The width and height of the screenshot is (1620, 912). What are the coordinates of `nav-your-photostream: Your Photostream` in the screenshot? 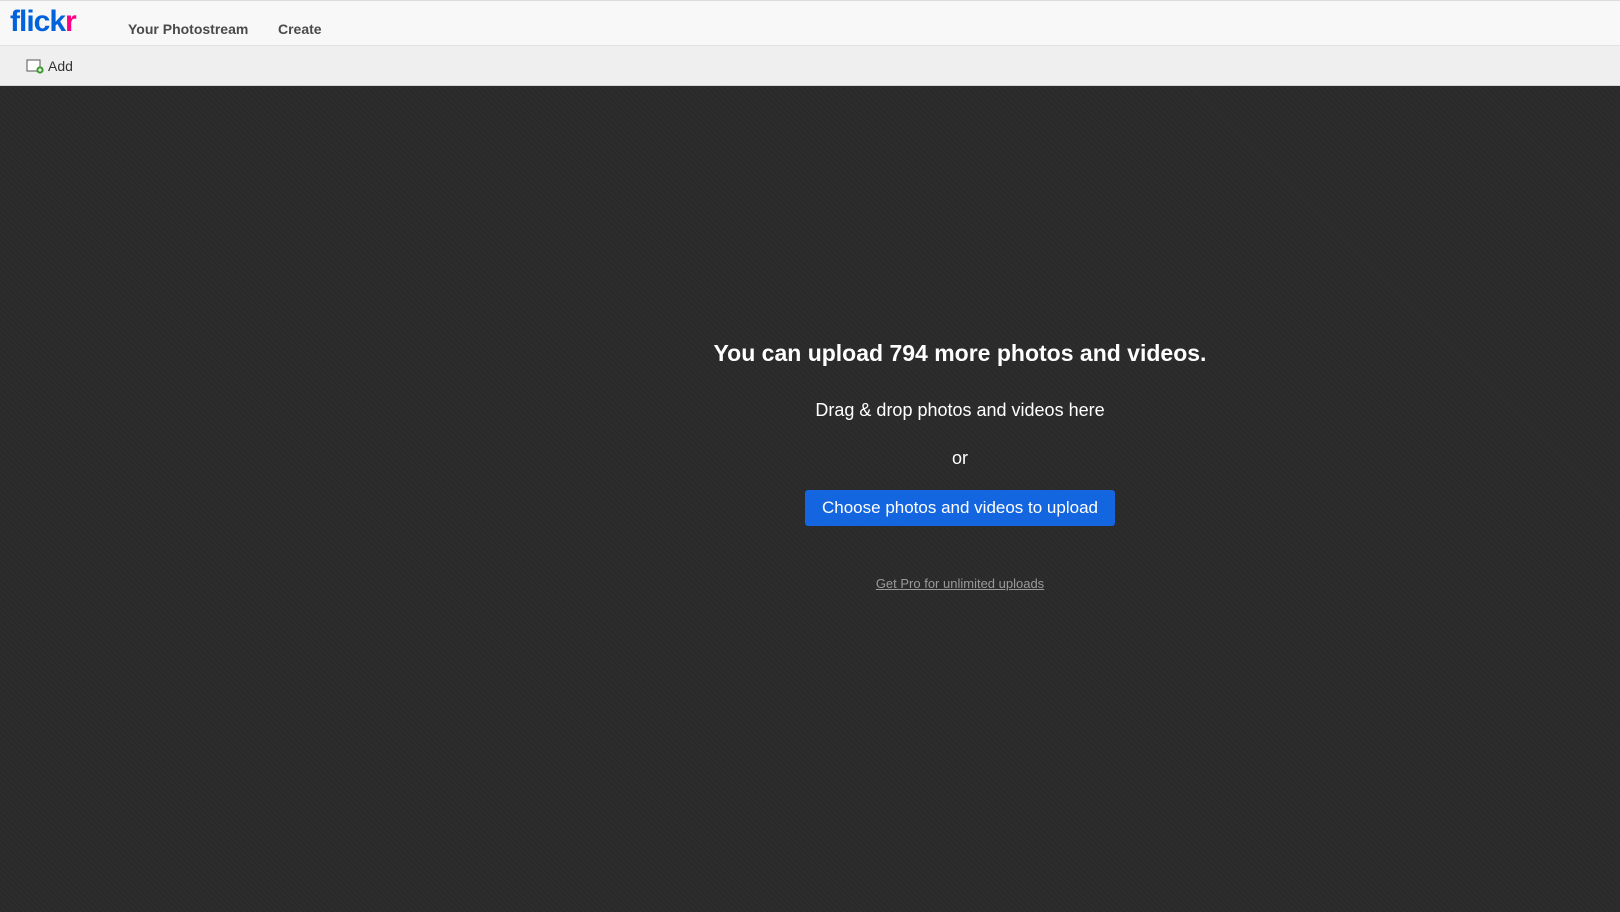 It's located at (188, 29).